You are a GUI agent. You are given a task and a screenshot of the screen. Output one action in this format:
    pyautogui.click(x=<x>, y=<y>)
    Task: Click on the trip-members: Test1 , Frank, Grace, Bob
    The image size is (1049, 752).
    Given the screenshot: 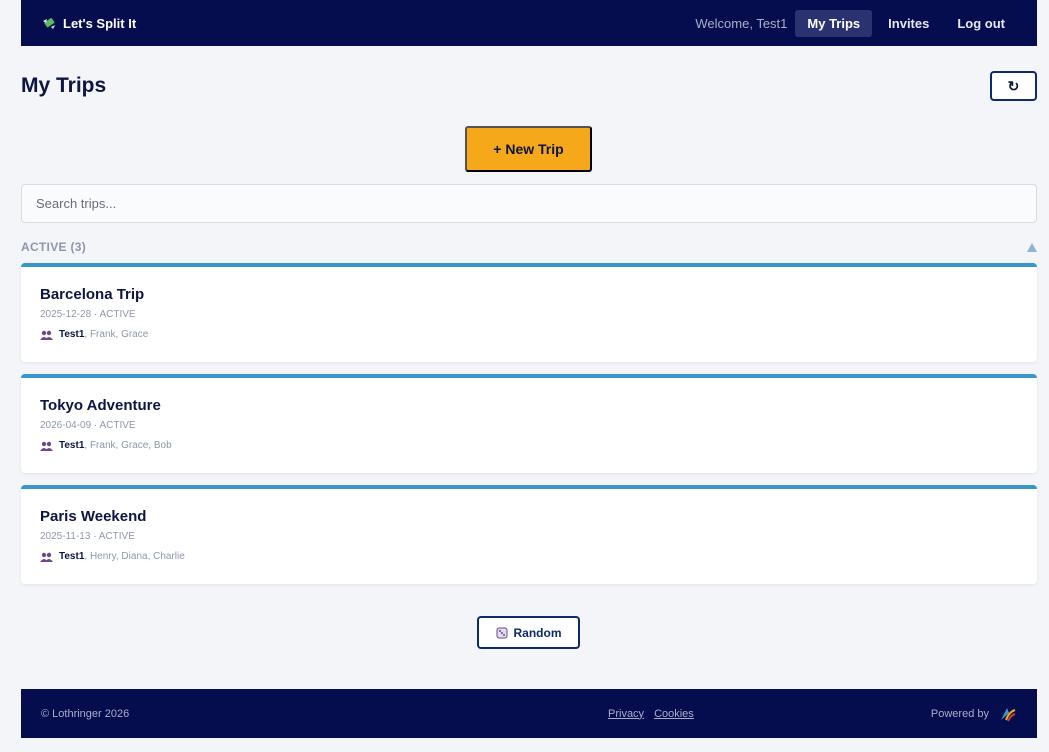 What is the action you would take?
    pyautogui.click(x=529, y=445)
    